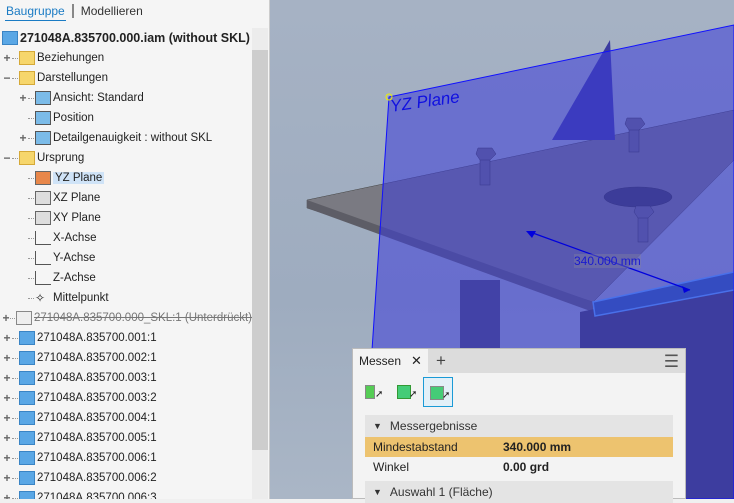 This screenshot has width=734, height=503. I want to click on tree-item-label: Mittelpunkt, so click(81, 298).